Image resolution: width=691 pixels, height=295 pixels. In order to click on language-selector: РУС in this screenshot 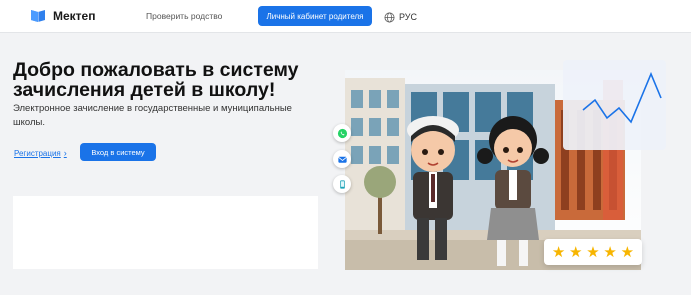, I will do `click(400, 17)`.